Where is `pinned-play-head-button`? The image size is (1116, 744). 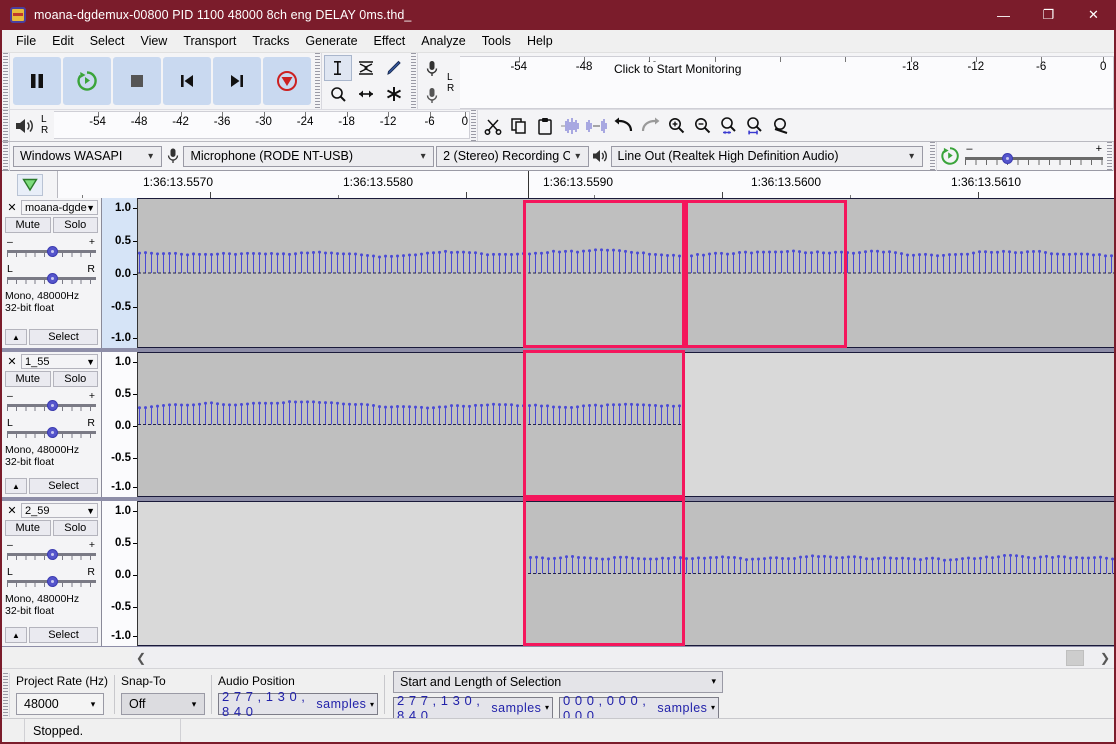
pinned-play-head-button is located at coordinates (29, 185).